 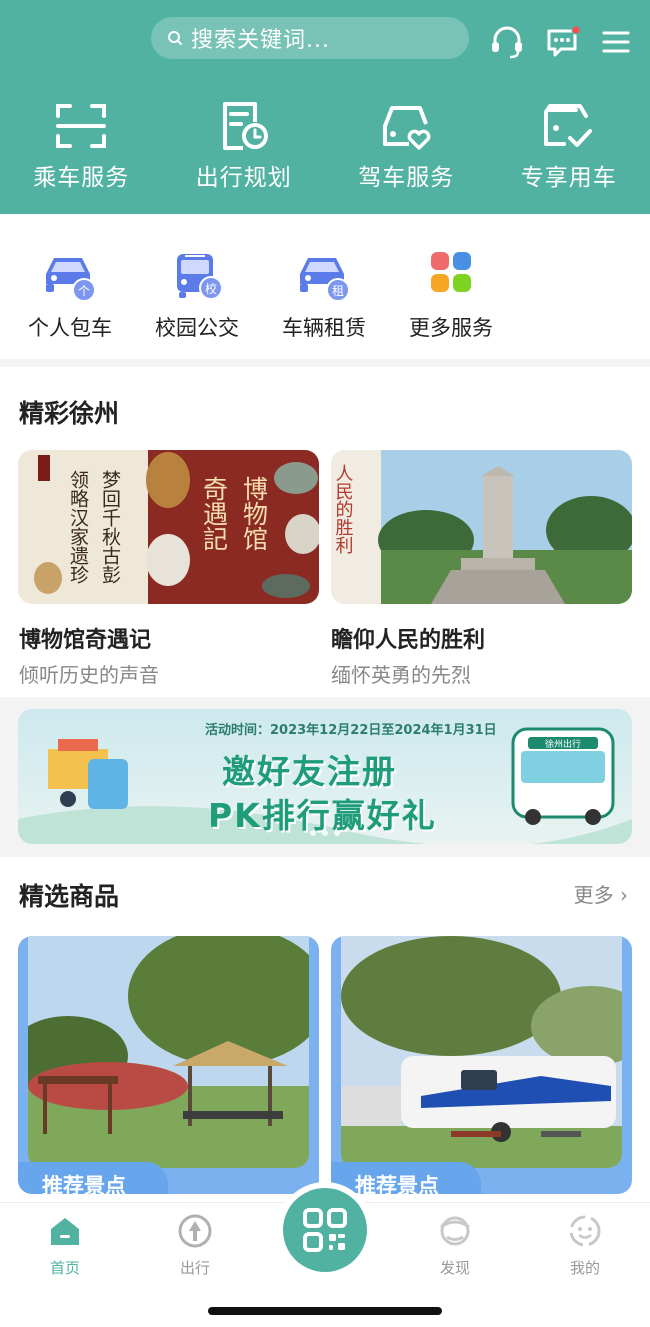 I want to click on nav-driving-service: 驾车服务, so click(x=406, y=146).